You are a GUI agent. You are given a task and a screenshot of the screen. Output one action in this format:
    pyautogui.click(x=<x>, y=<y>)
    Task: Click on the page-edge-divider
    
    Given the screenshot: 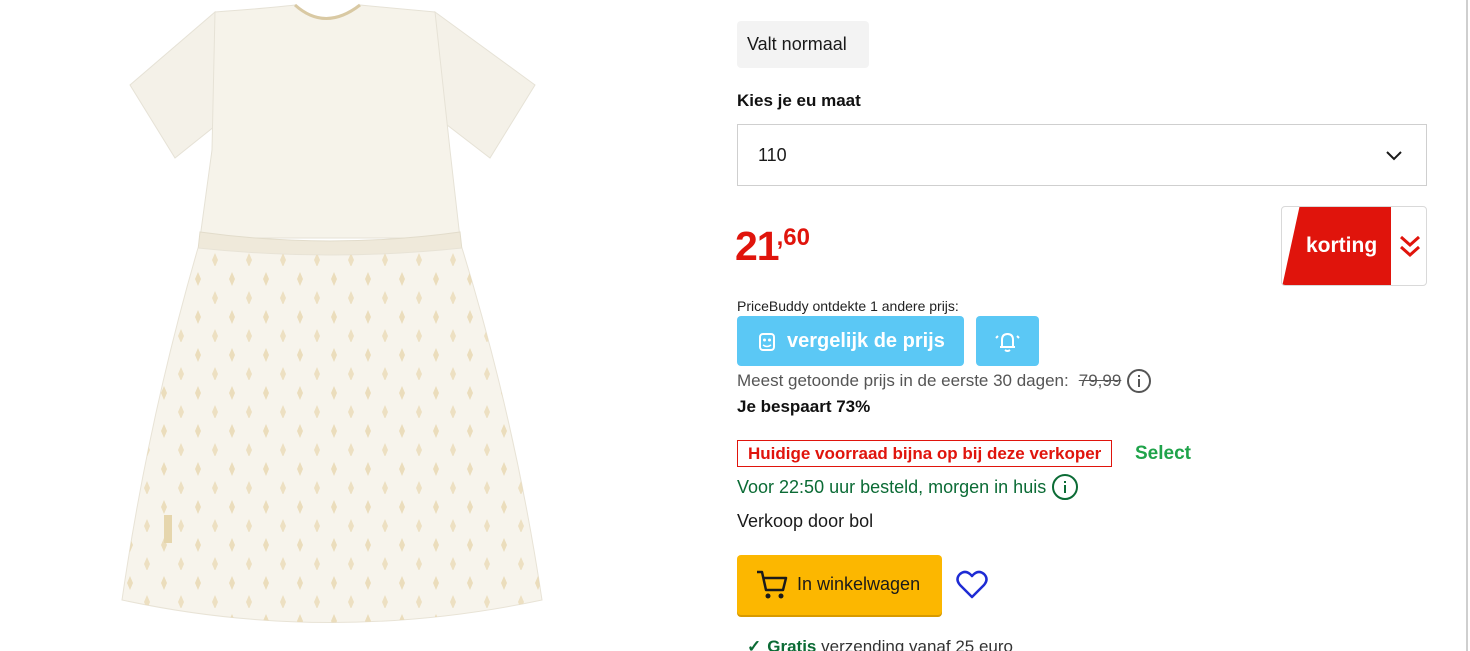 What is the action you would take?
    pyautogui.click(x=1467, y=325)
    